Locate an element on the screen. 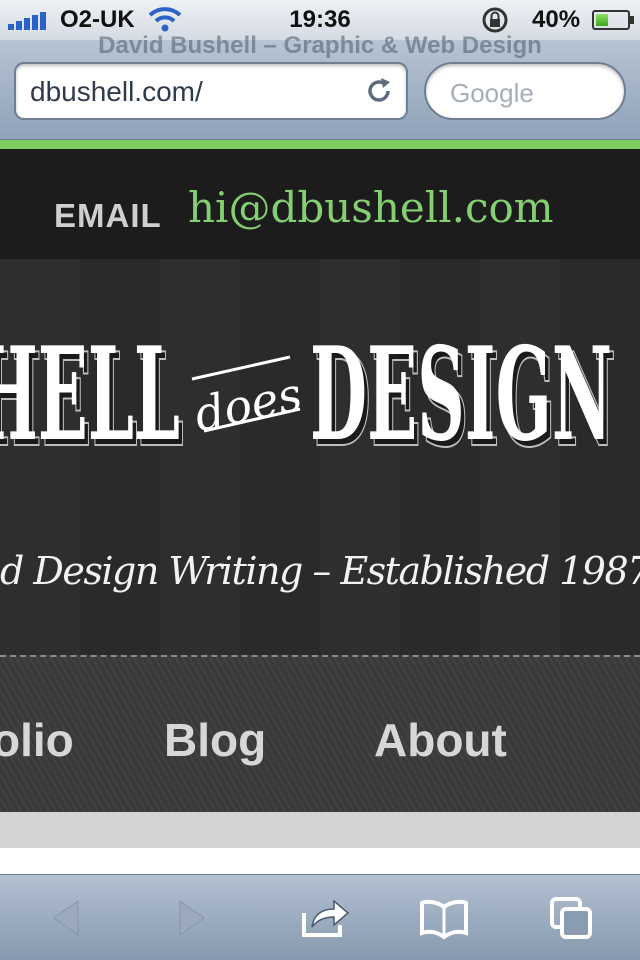  reload-icon is located at coordinates (379, 91).